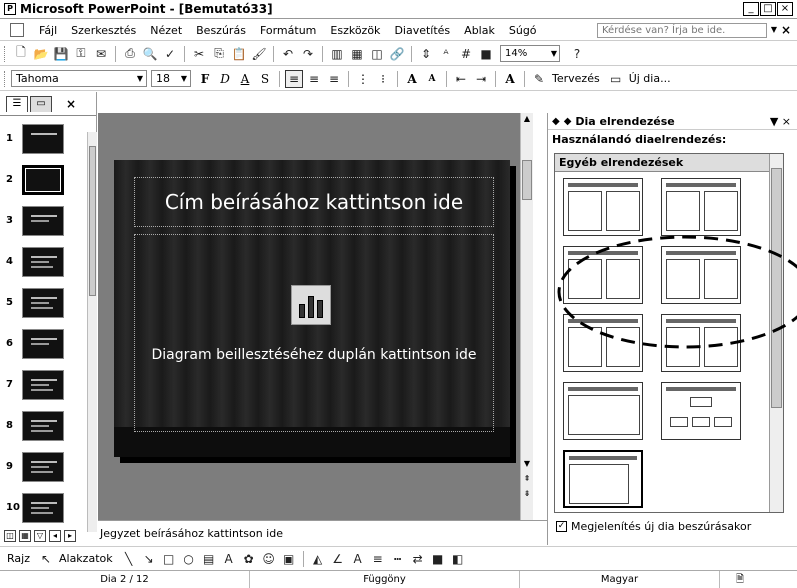 The height and width of the screenshot is (588, 797). I want to click on layout-text-media, so click(603, 343).